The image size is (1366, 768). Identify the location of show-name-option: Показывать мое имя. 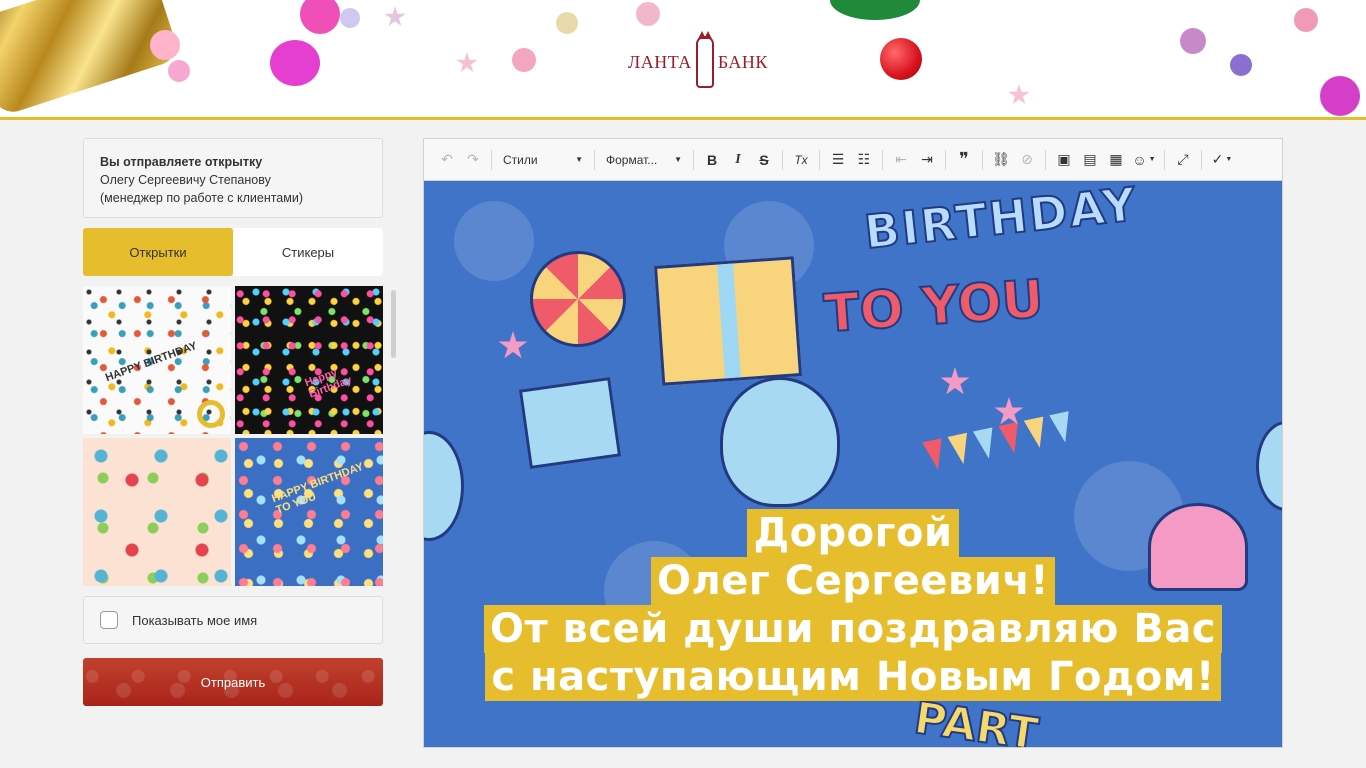
(233, 620).